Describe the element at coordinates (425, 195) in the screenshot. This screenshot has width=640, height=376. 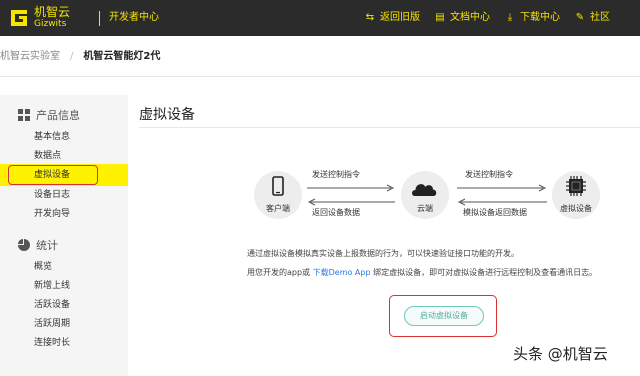
I see `cloud-node: 云端` at that location.